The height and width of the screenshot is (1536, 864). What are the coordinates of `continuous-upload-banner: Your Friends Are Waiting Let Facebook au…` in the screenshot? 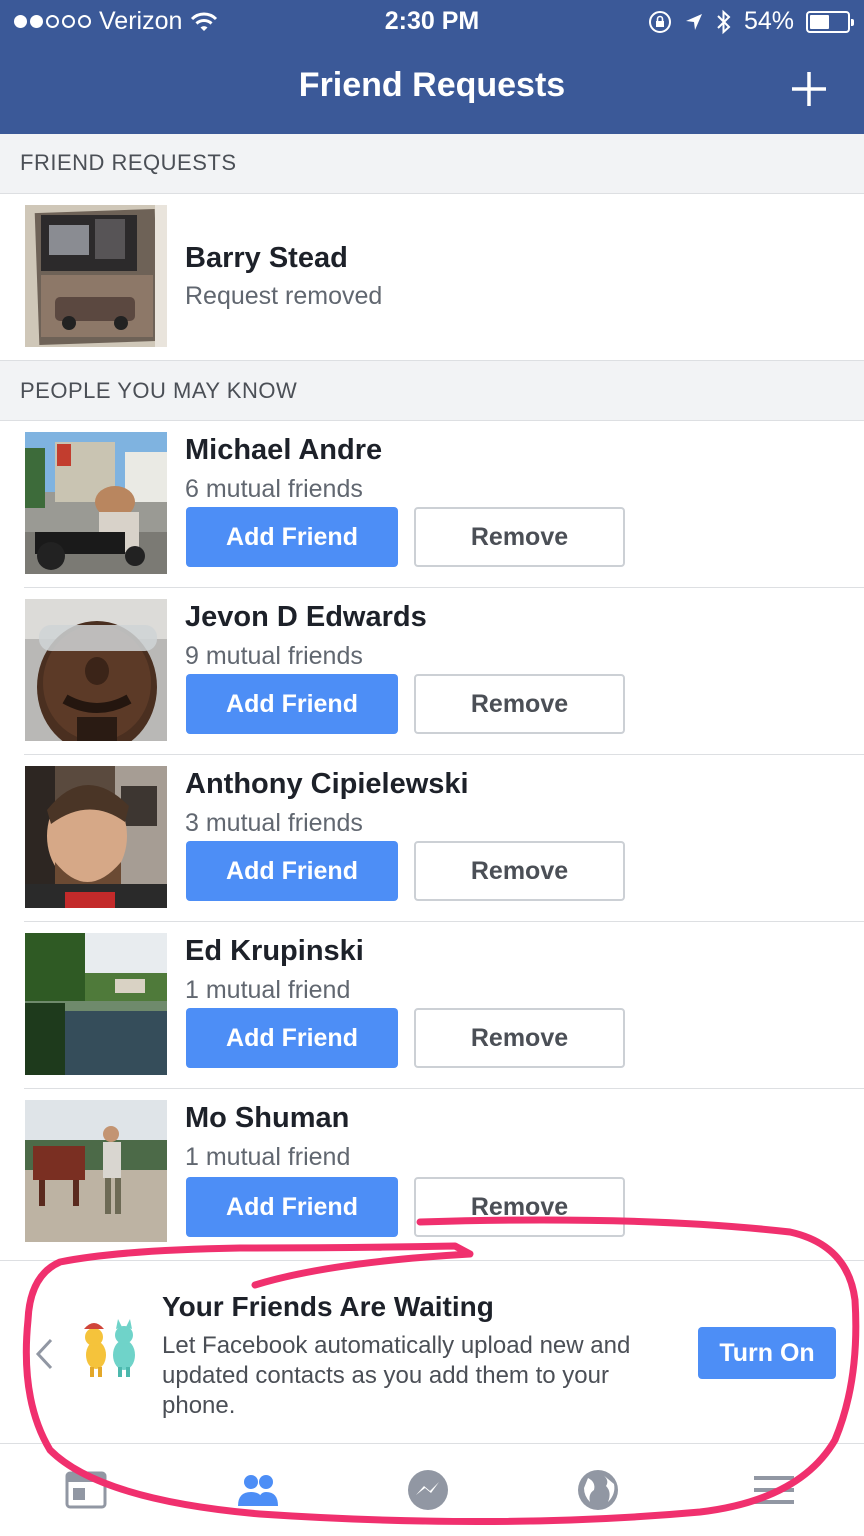 It's located at (432, 1352).